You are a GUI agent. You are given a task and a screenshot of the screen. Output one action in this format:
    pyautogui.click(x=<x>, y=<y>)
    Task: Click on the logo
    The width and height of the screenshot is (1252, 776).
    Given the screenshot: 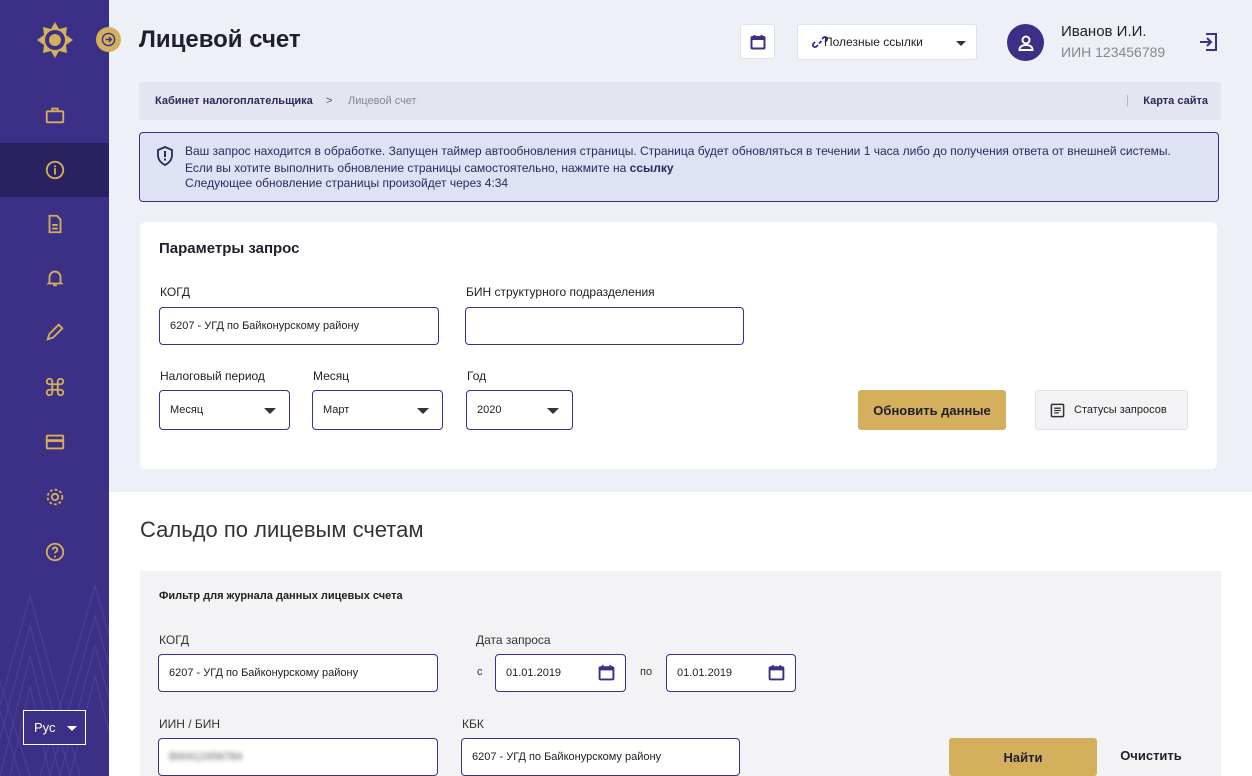 What is the action you would take?
    pyautogui.click(x=55, y=40)
    